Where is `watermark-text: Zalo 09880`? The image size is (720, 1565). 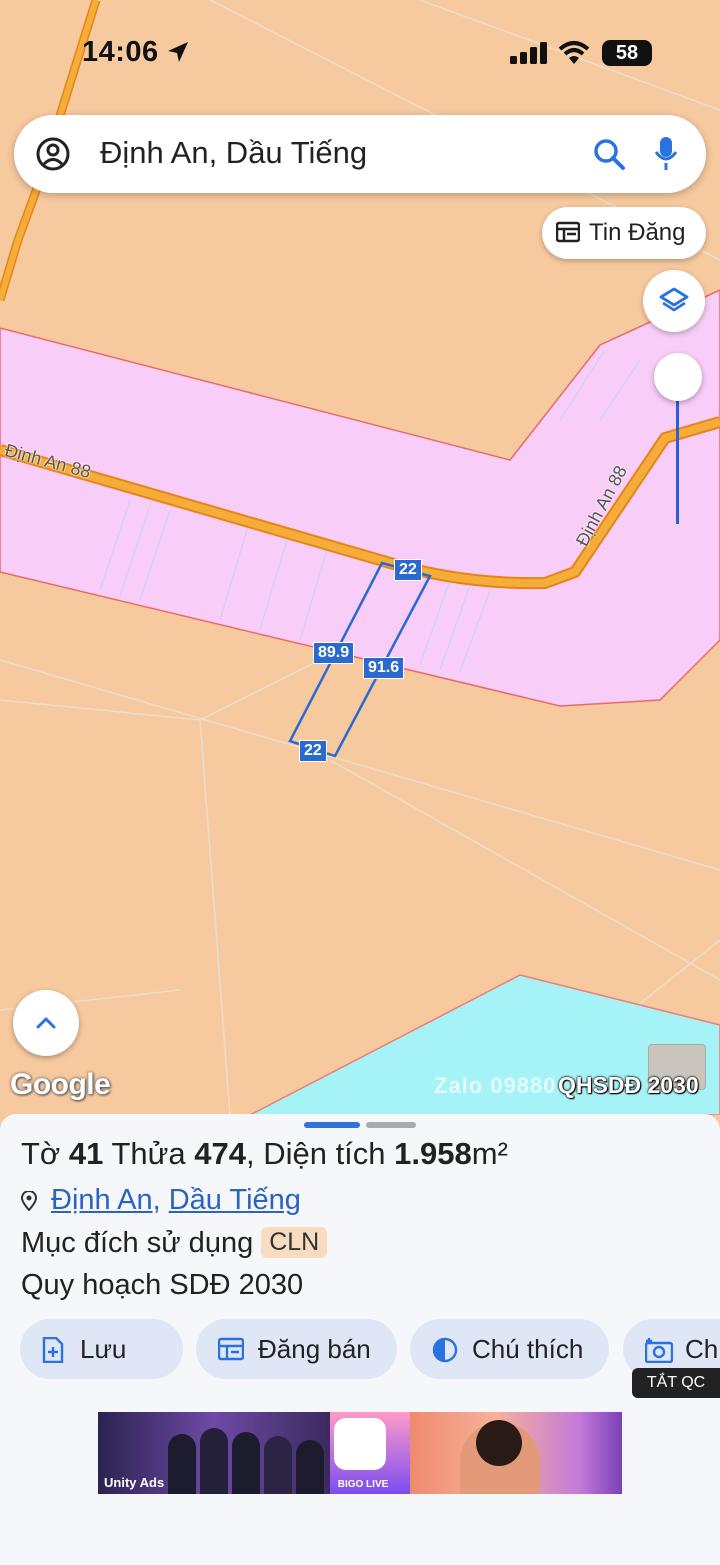
watermark-text: Zalo 09880 is located at coordinates (495, 1085).